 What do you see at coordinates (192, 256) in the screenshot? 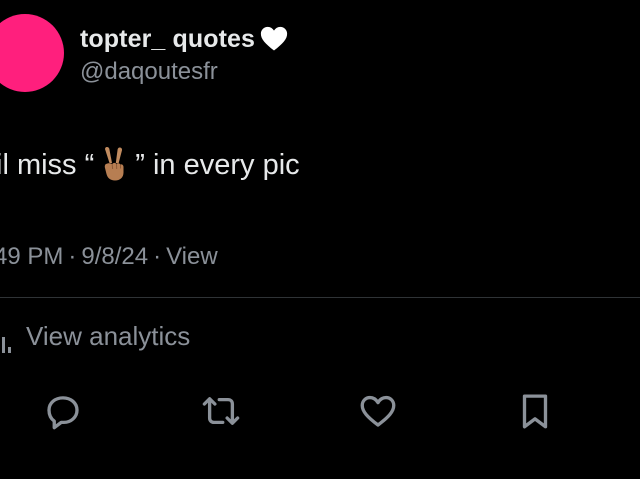
I see `tweet-views: View` at bounding box center [192, 256].